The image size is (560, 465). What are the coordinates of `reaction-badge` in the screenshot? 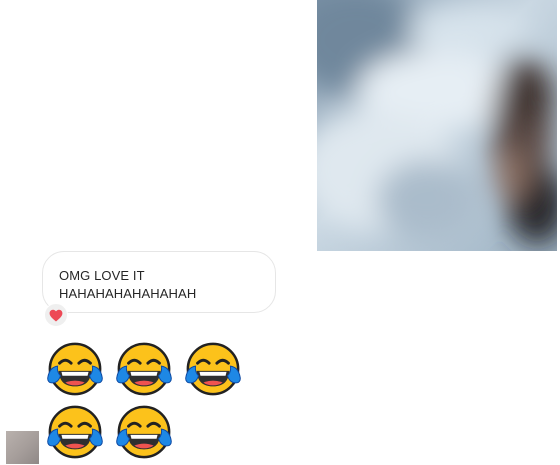 It's located at (56, 315).